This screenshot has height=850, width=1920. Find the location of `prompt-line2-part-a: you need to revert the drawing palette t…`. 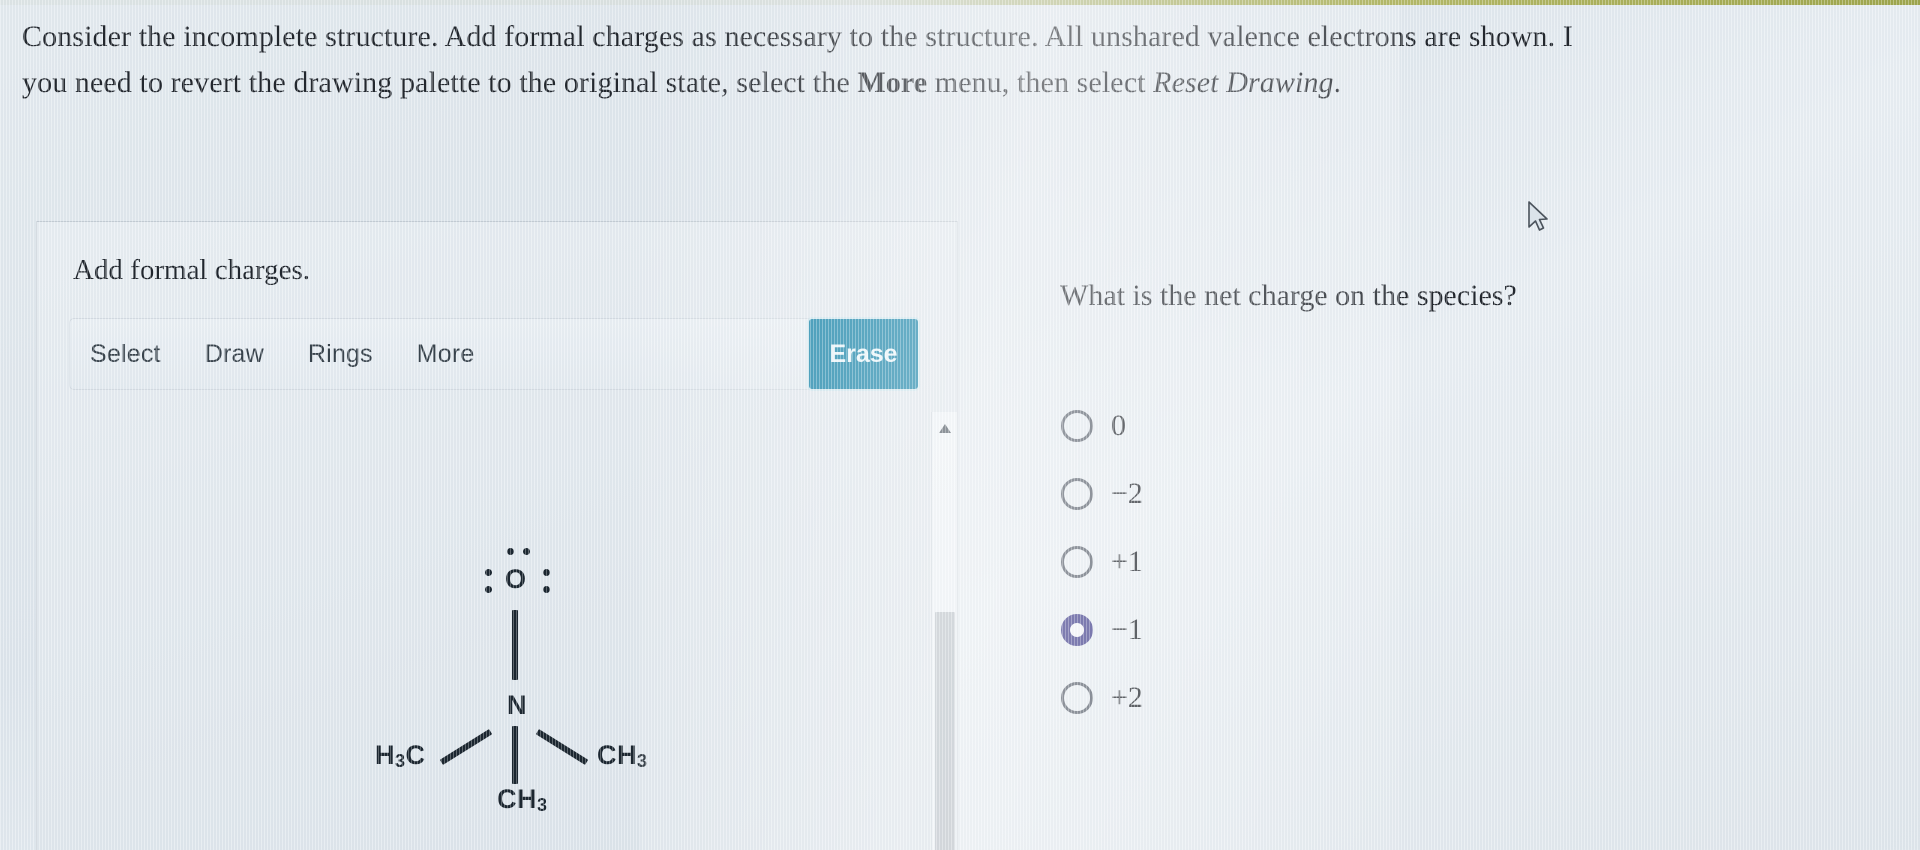

prompt-line2-part-a: you need to revert the drawing palette t… is located at coordinates (440, 82).